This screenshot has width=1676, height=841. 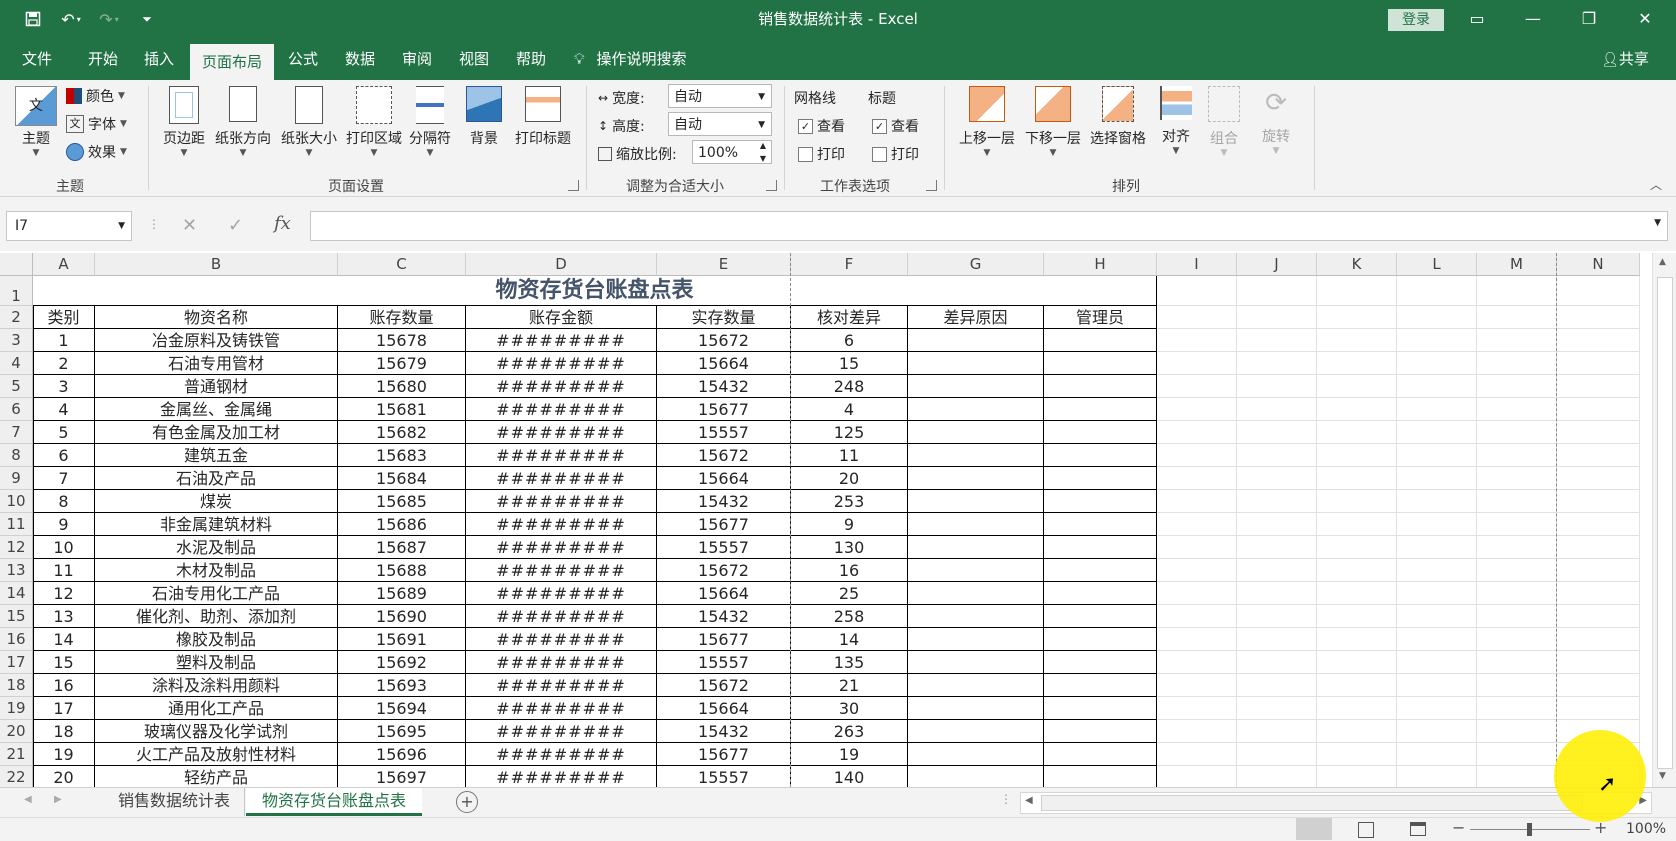 I want to click on table-cell: 248, so click(x=849, y=386).